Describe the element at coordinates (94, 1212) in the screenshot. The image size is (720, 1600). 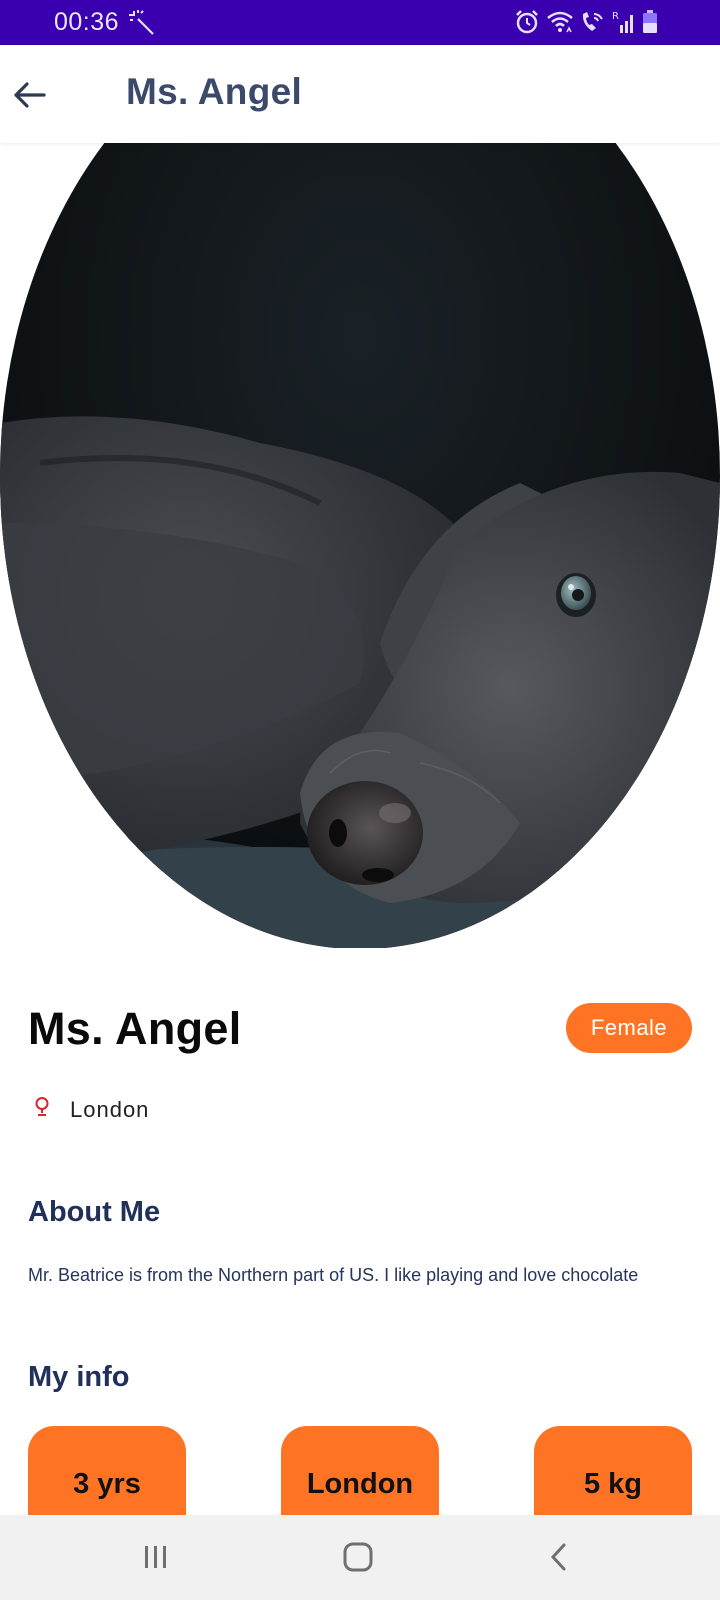
I see `about-heading: About Me` at that location.